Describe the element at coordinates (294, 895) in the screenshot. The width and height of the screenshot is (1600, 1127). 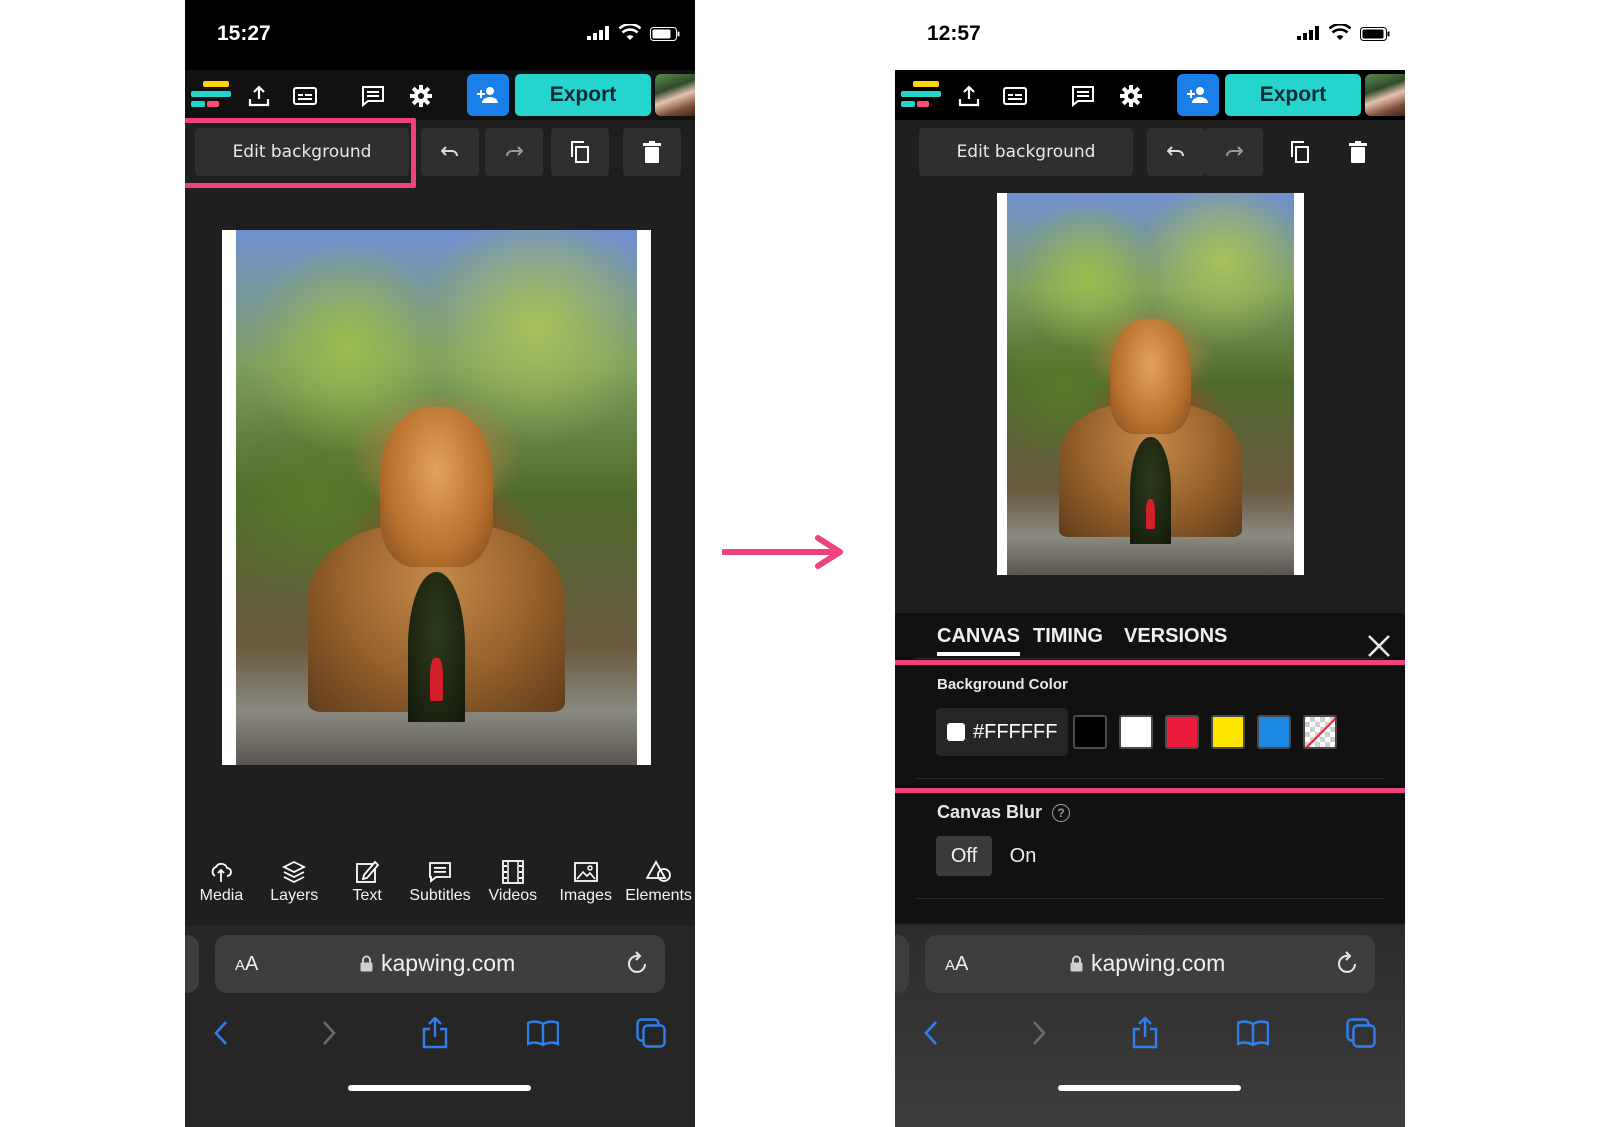
I see `tool-label: Layers` at that location.